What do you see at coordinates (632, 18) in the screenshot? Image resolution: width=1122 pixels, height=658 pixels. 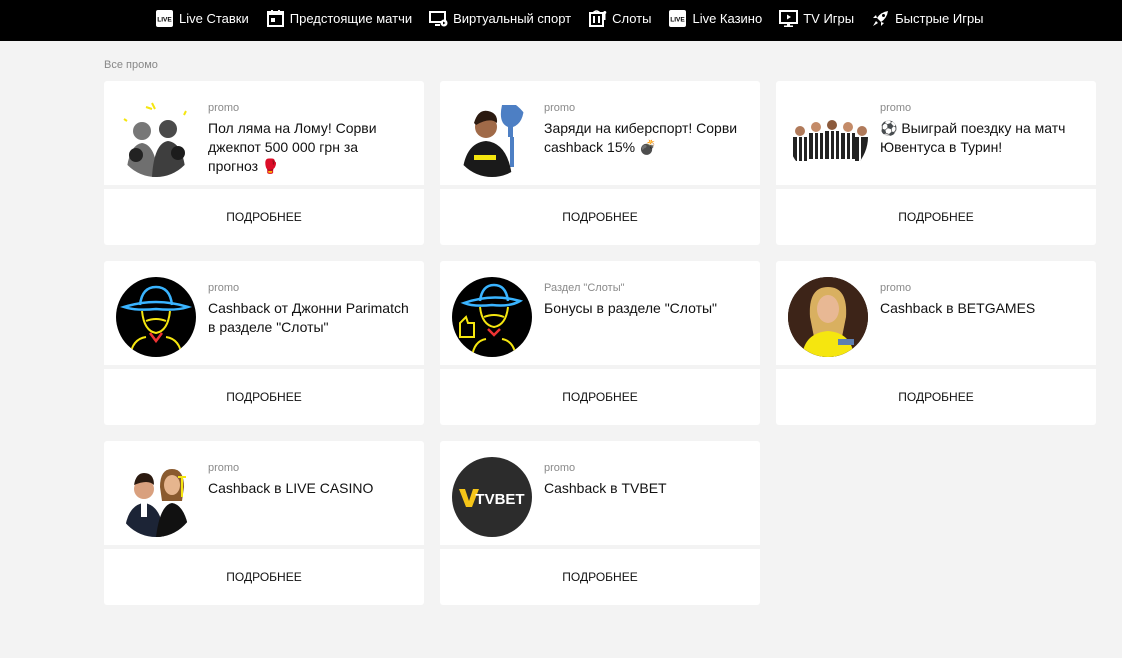 I see `nav-item-label: Слоты` at bounding box center [632, 18].